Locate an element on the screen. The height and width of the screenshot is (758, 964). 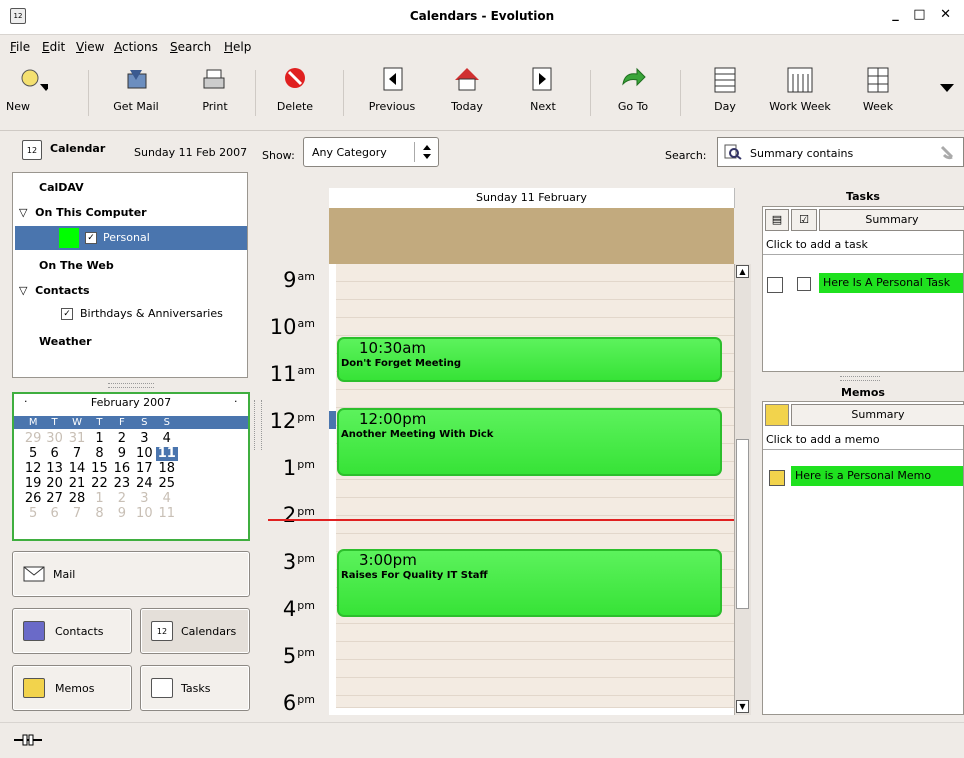
search-icon is located at coordinates (733, 153).